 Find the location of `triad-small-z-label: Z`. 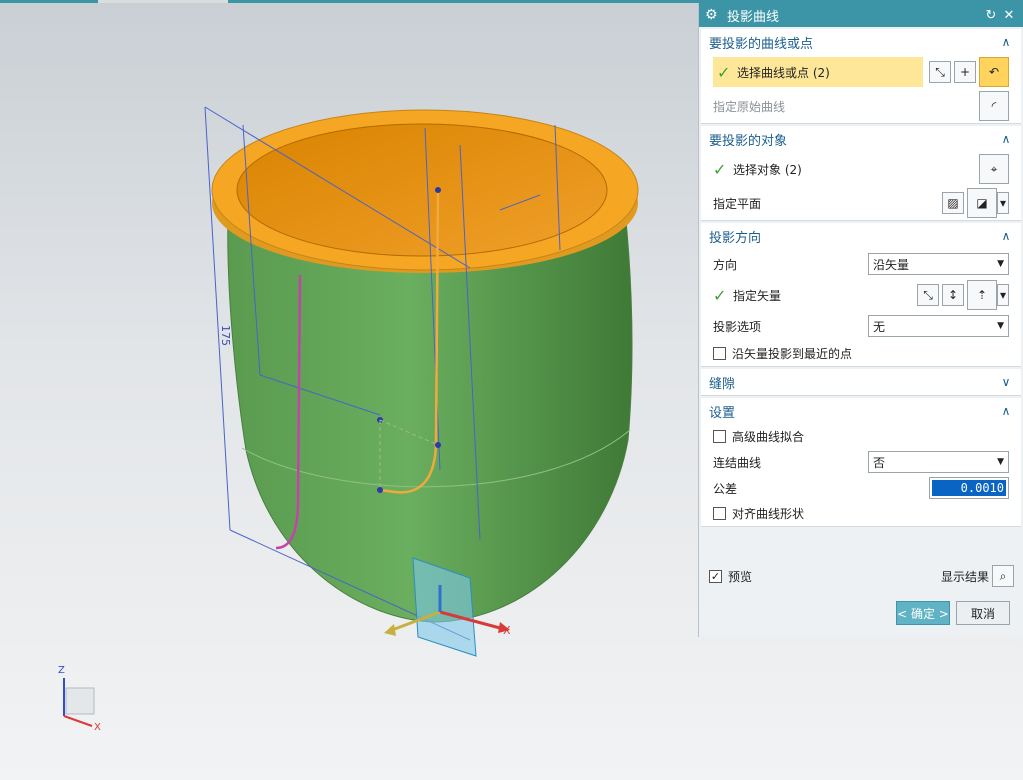

triad-small-z-label: Z is located at coordinates (61, 670).